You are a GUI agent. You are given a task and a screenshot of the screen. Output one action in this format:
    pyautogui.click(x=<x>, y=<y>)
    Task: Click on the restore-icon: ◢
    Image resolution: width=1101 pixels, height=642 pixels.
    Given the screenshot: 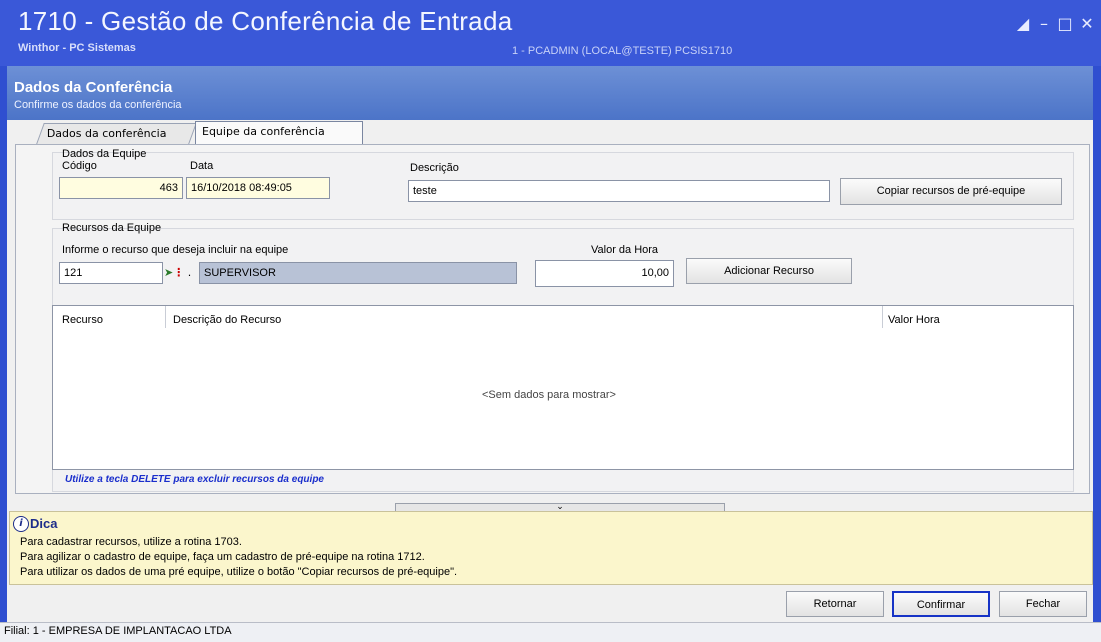 What is the action you would take?
    pyautogui.click(x=1023, y=24)
    